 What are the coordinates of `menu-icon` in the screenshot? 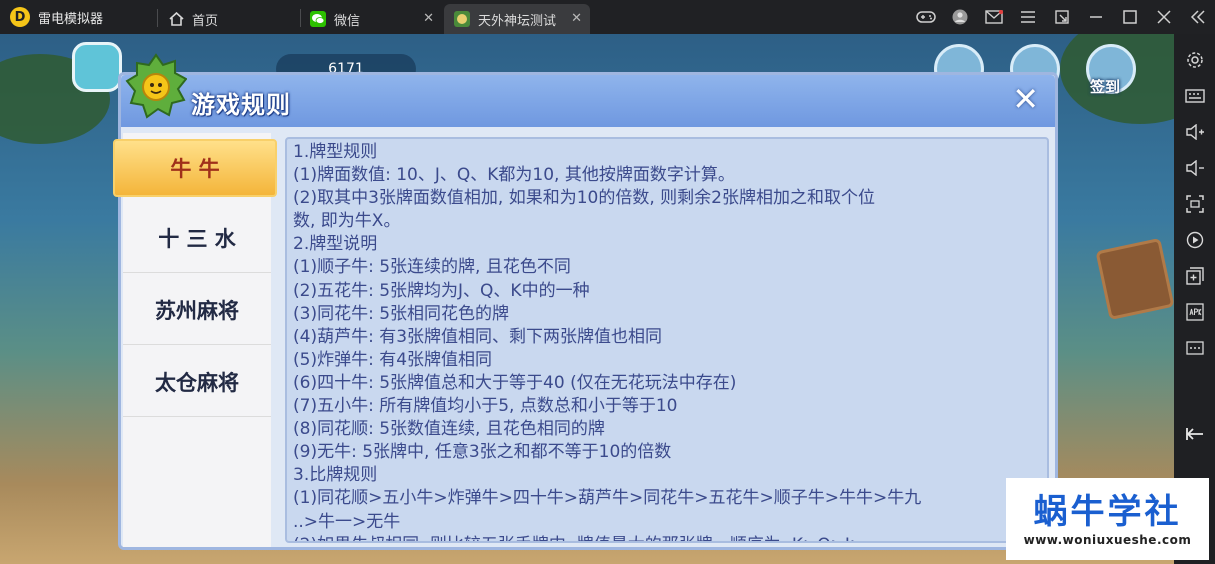 It's located at (1028, 17).